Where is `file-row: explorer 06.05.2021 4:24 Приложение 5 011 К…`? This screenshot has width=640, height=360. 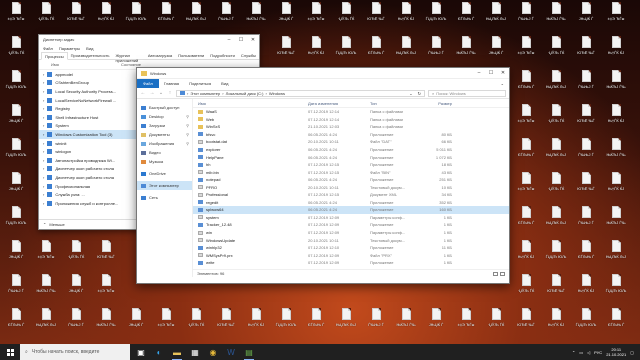 file-row: explorer 06.05.2021 4:24 Приложение 5 011 К… is located at coordinates (351, 150).